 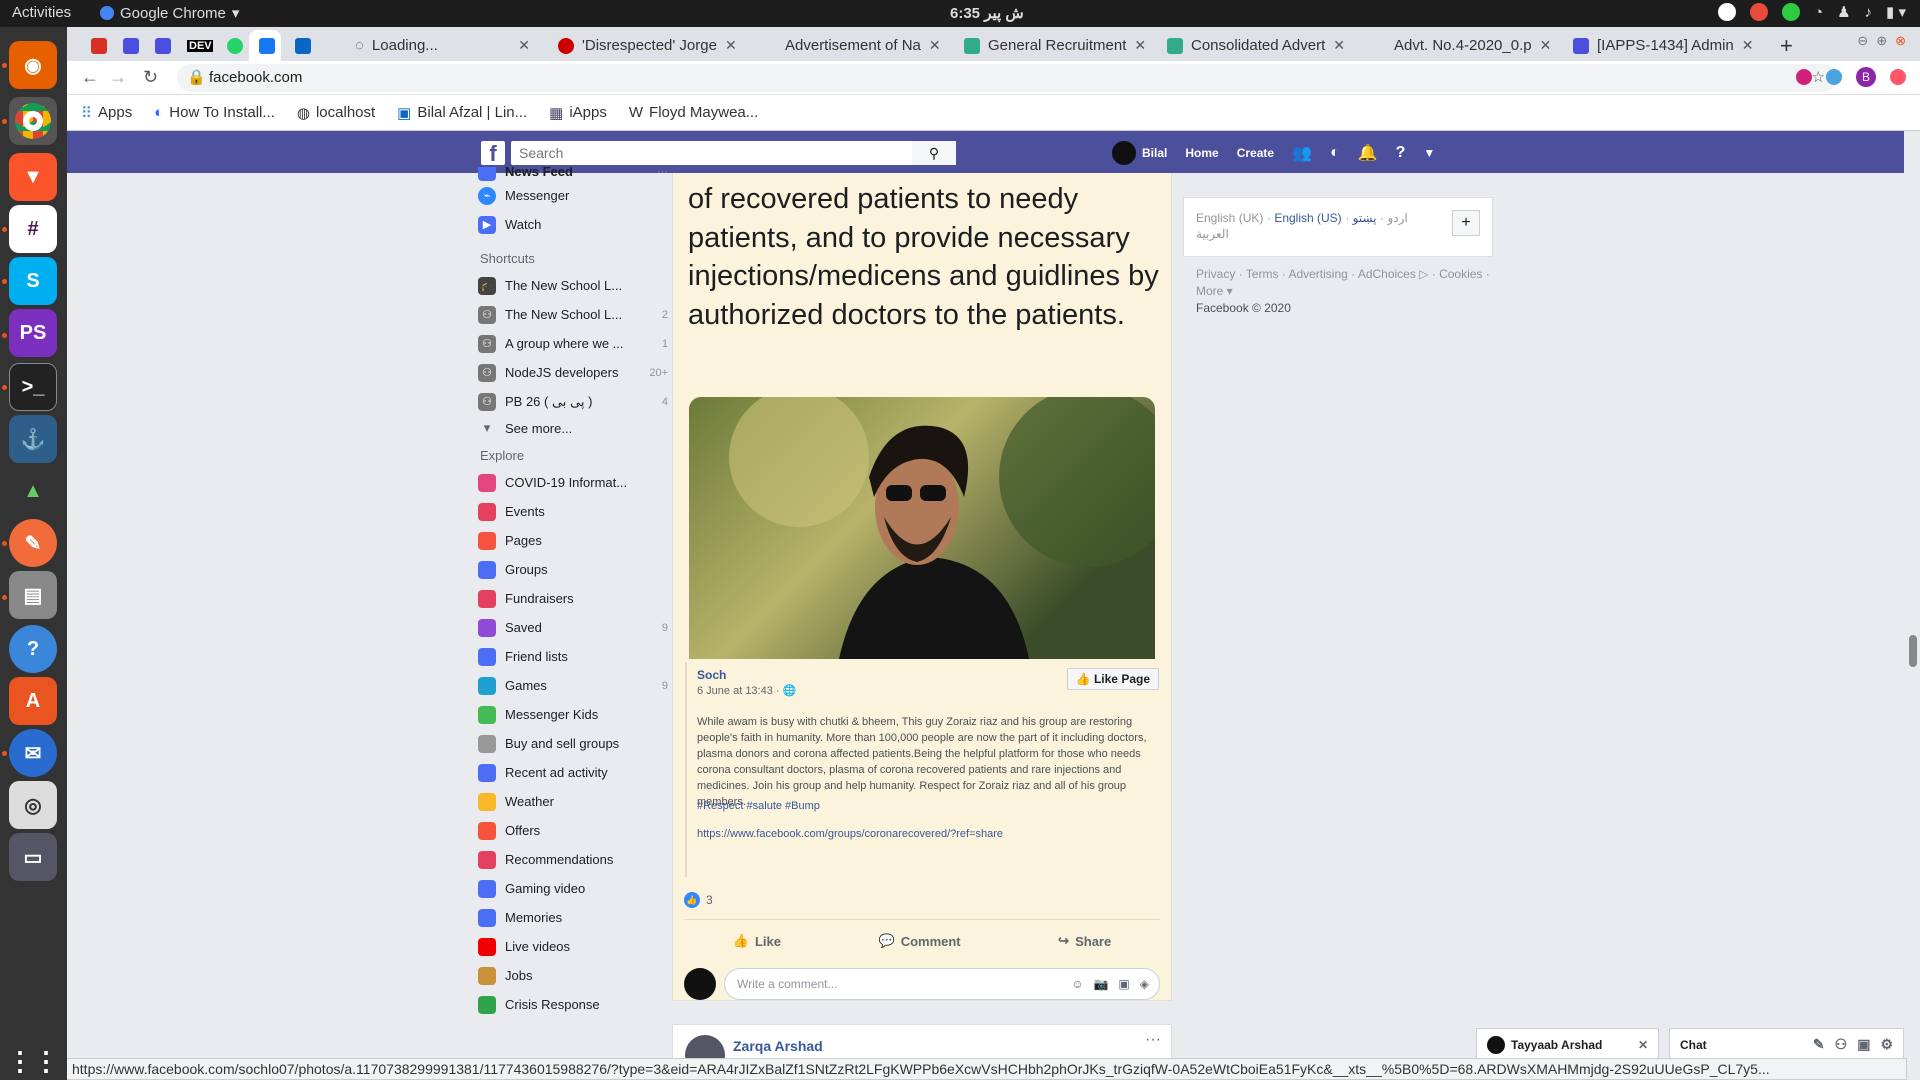 I want to click on search-button: ⚲, so click(x=934, y=153).